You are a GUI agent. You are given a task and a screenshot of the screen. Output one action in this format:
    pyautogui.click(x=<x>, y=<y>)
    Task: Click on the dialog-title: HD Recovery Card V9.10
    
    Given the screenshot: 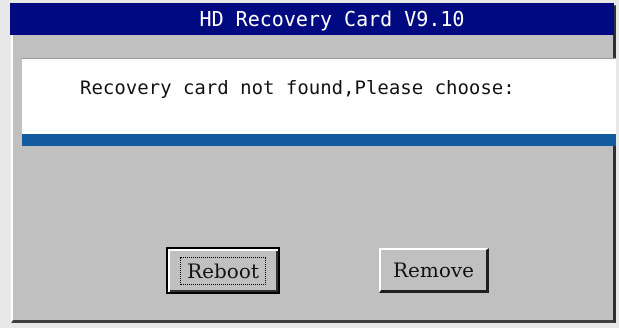 What is the action you would take?
    pyautogui.click(x=332, y=19)
    